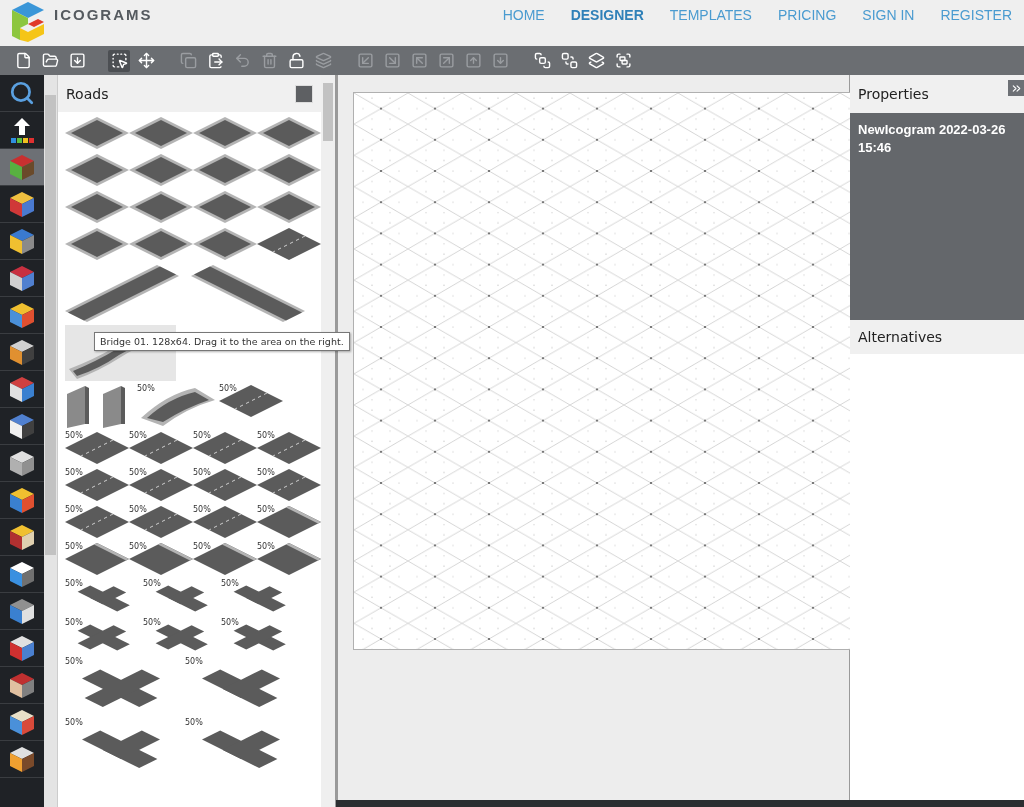 The image size is (1024, 807). Describe the element at coordinates (188, 60) in the screenshot. I see `copy-icon` at that location.